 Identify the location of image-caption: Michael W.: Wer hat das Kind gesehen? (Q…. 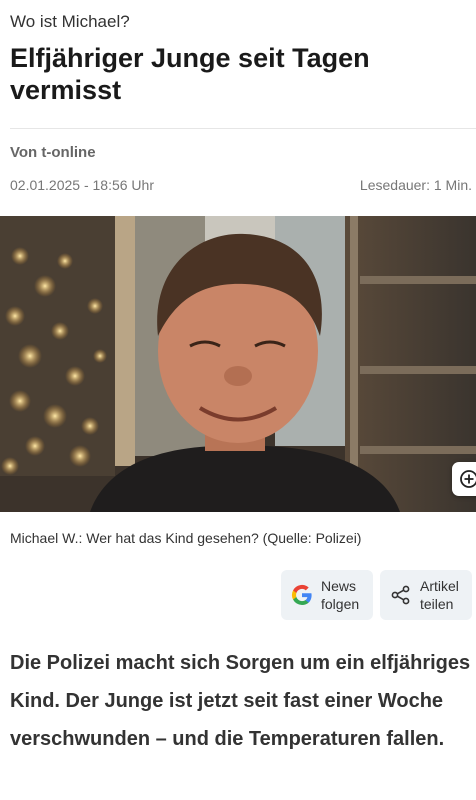
(186, 538).